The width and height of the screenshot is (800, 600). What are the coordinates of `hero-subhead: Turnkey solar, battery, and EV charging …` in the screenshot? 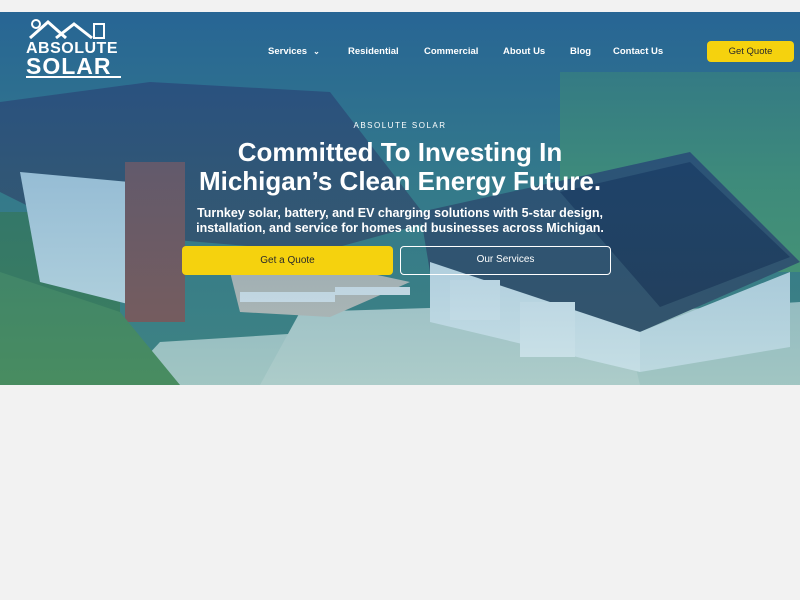 It's located at (400, 221).